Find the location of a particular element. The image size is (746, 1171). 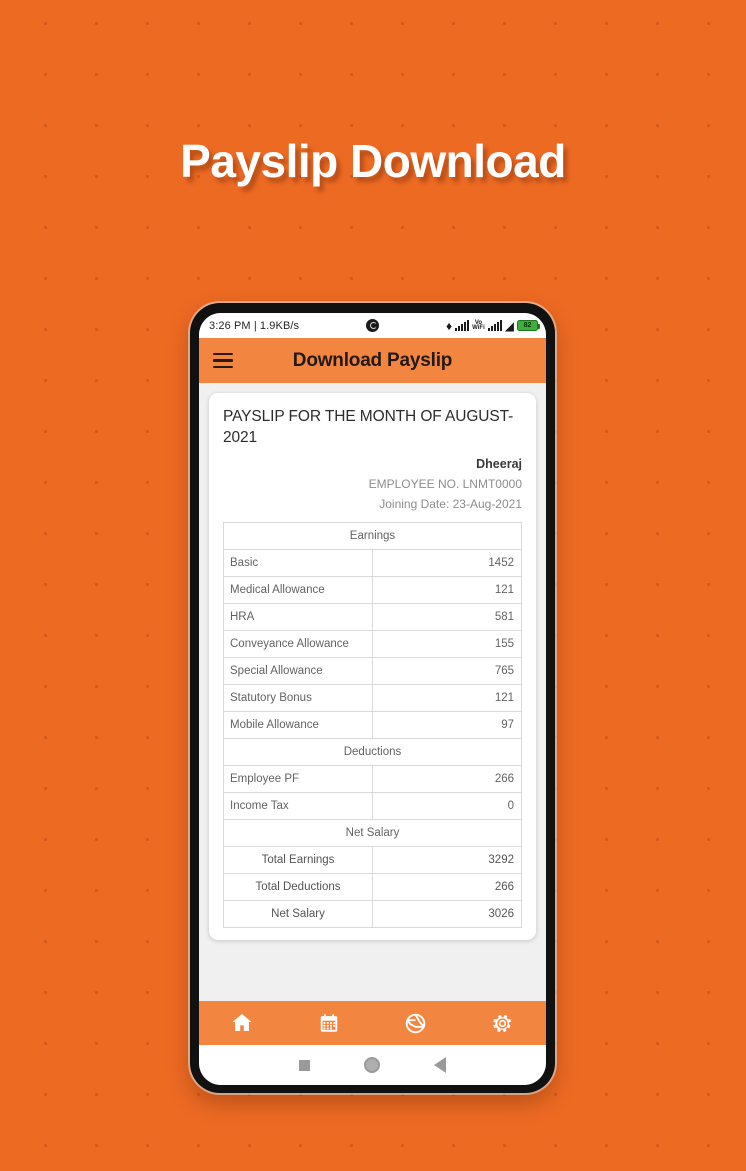

nav-item-settings is located at coordinates (502, 1023).